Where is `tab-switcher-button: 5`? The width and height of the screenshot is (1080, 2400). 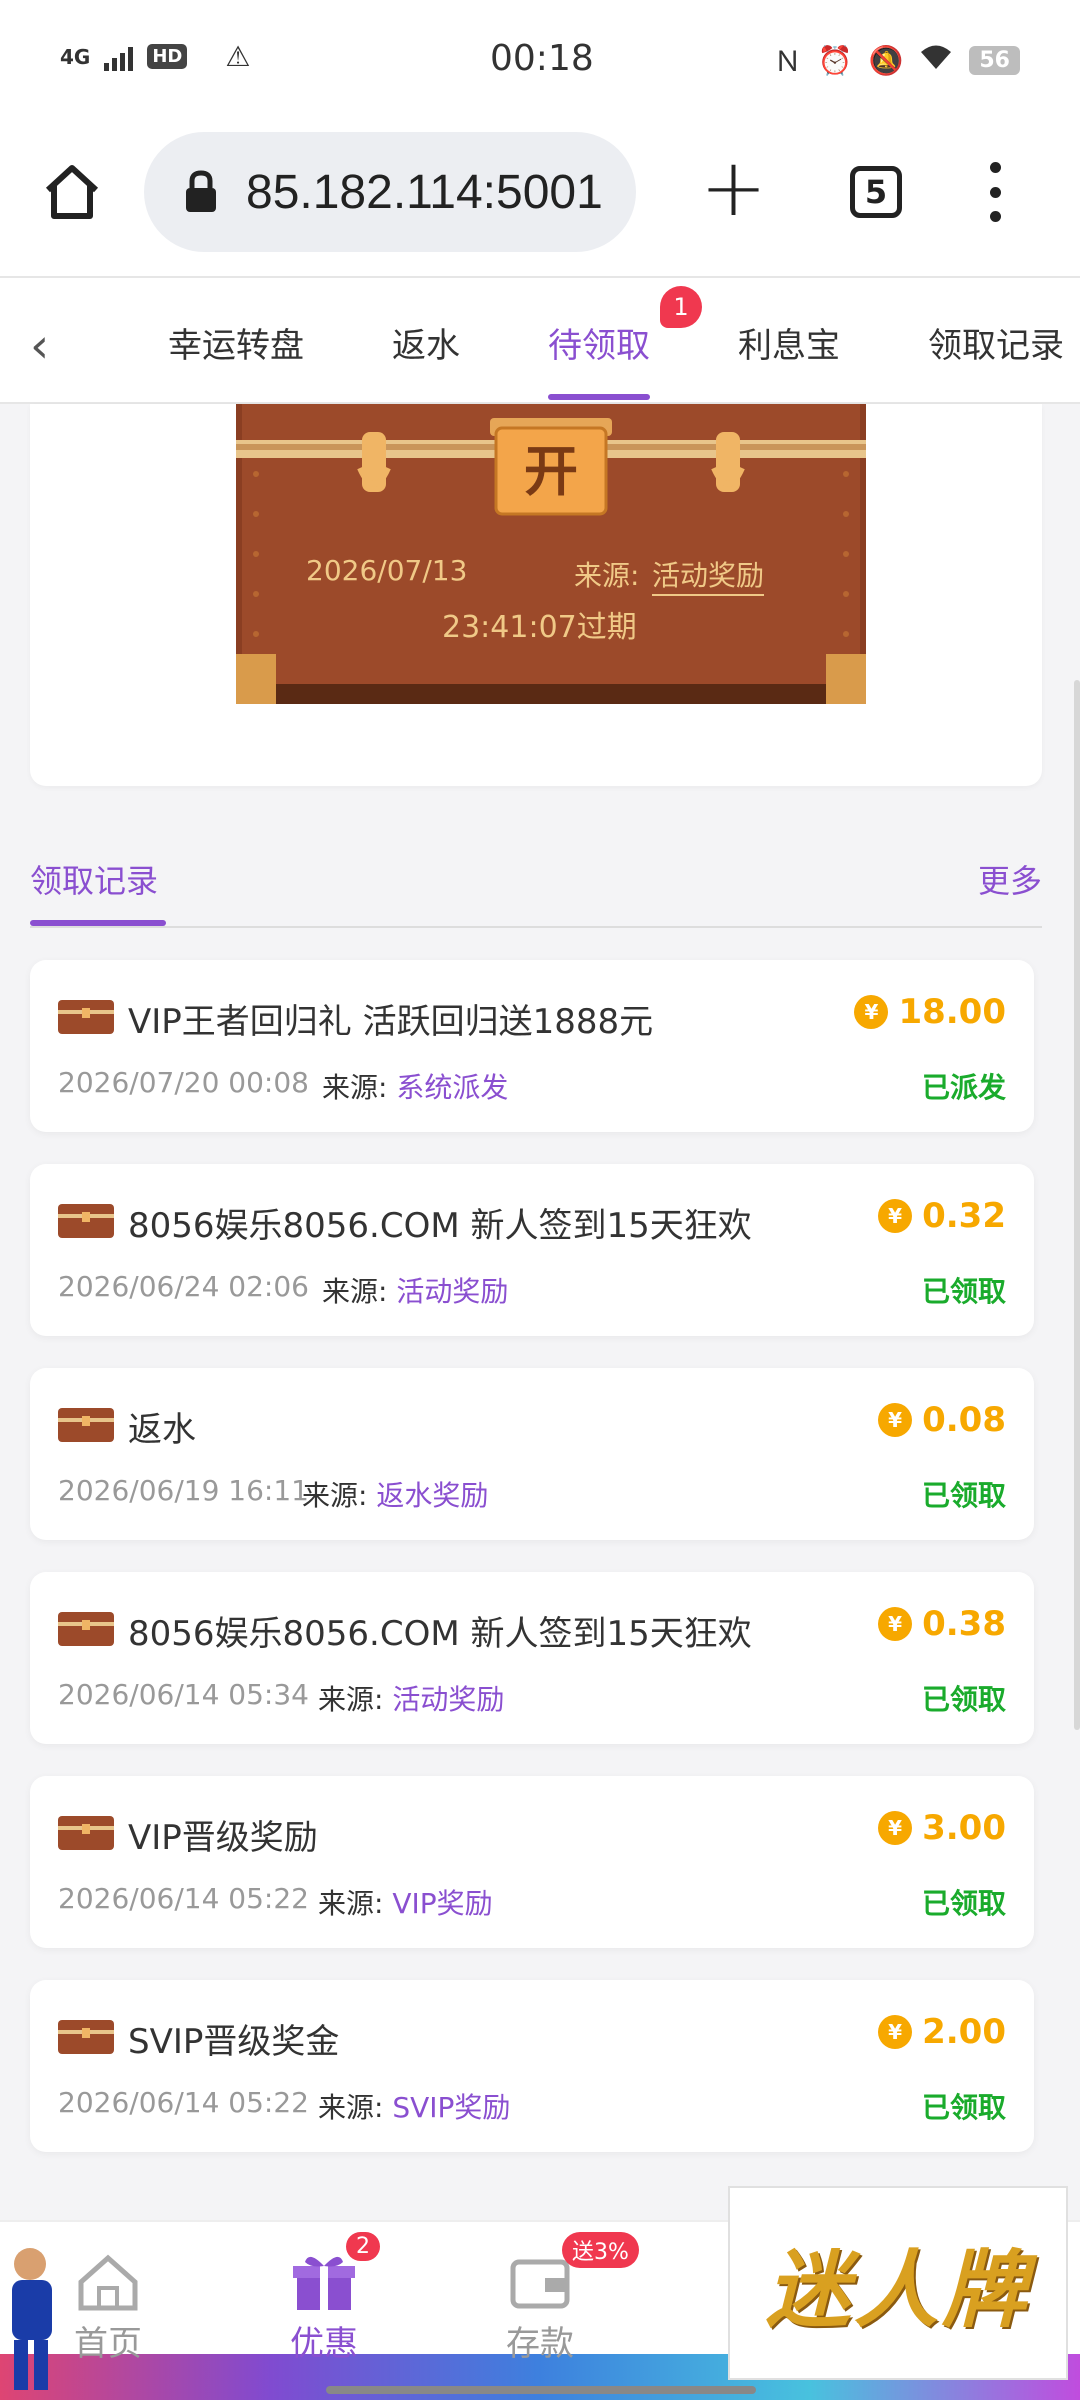
tab-switcher-button: 5 is located at coordinates (876, 192).